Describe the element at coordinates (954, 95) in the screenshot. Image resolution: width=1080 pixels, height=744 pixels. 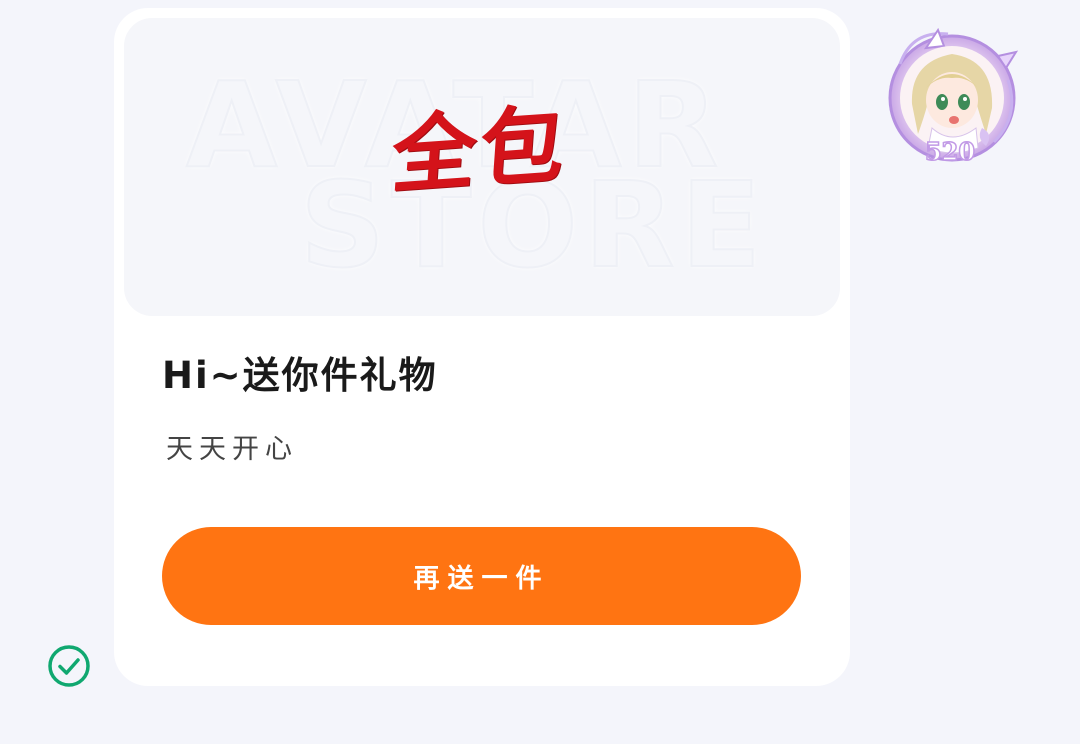
I see `user-avatar: 520` at that location.